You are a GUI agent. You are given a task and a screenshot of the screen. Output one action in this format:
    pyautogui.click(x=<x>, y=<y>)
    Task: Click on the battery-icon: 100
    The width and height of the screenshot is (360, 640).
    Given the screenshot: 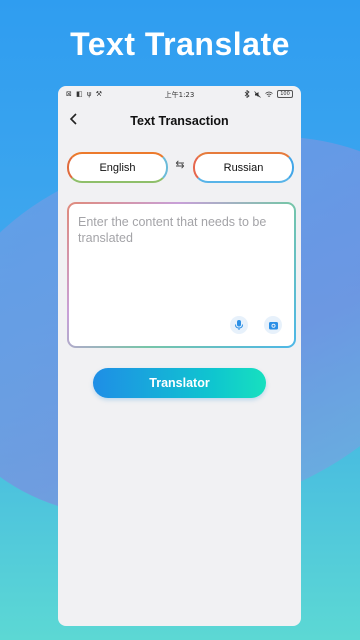 What is the action you would take?
    pyautogui.click(x=285, y=94)
    